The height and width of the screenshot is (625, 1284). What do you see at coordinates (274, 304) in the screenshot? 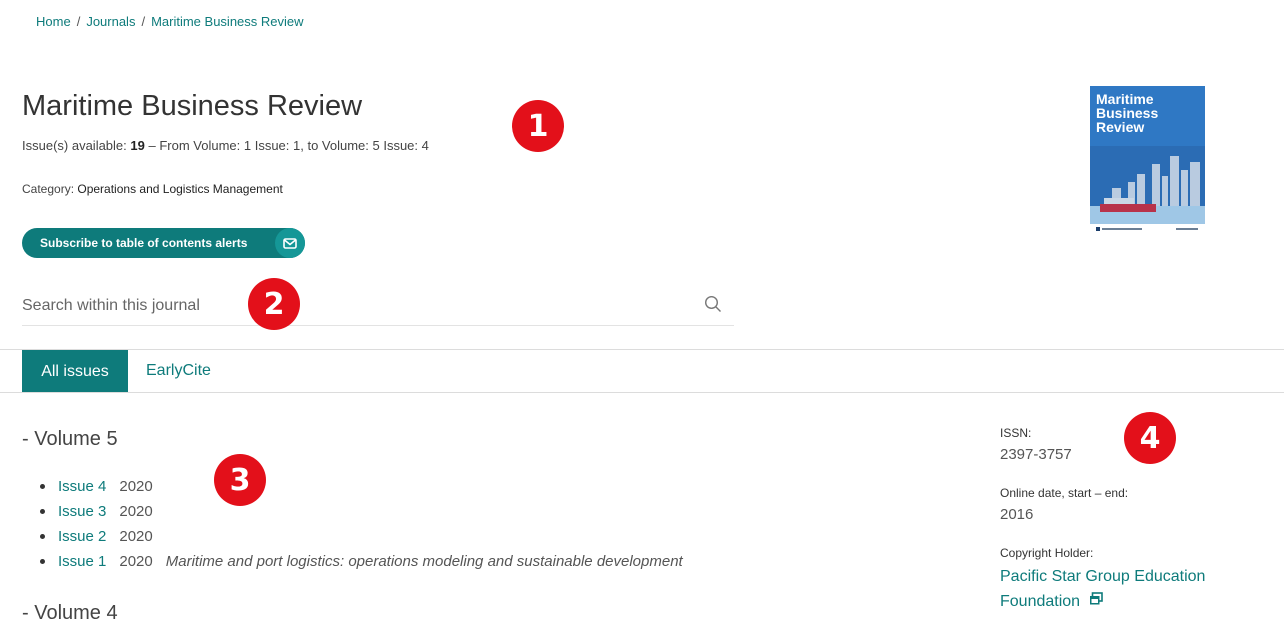
I see `annotation-badge-2: 2` at bounding box center [274, 304].